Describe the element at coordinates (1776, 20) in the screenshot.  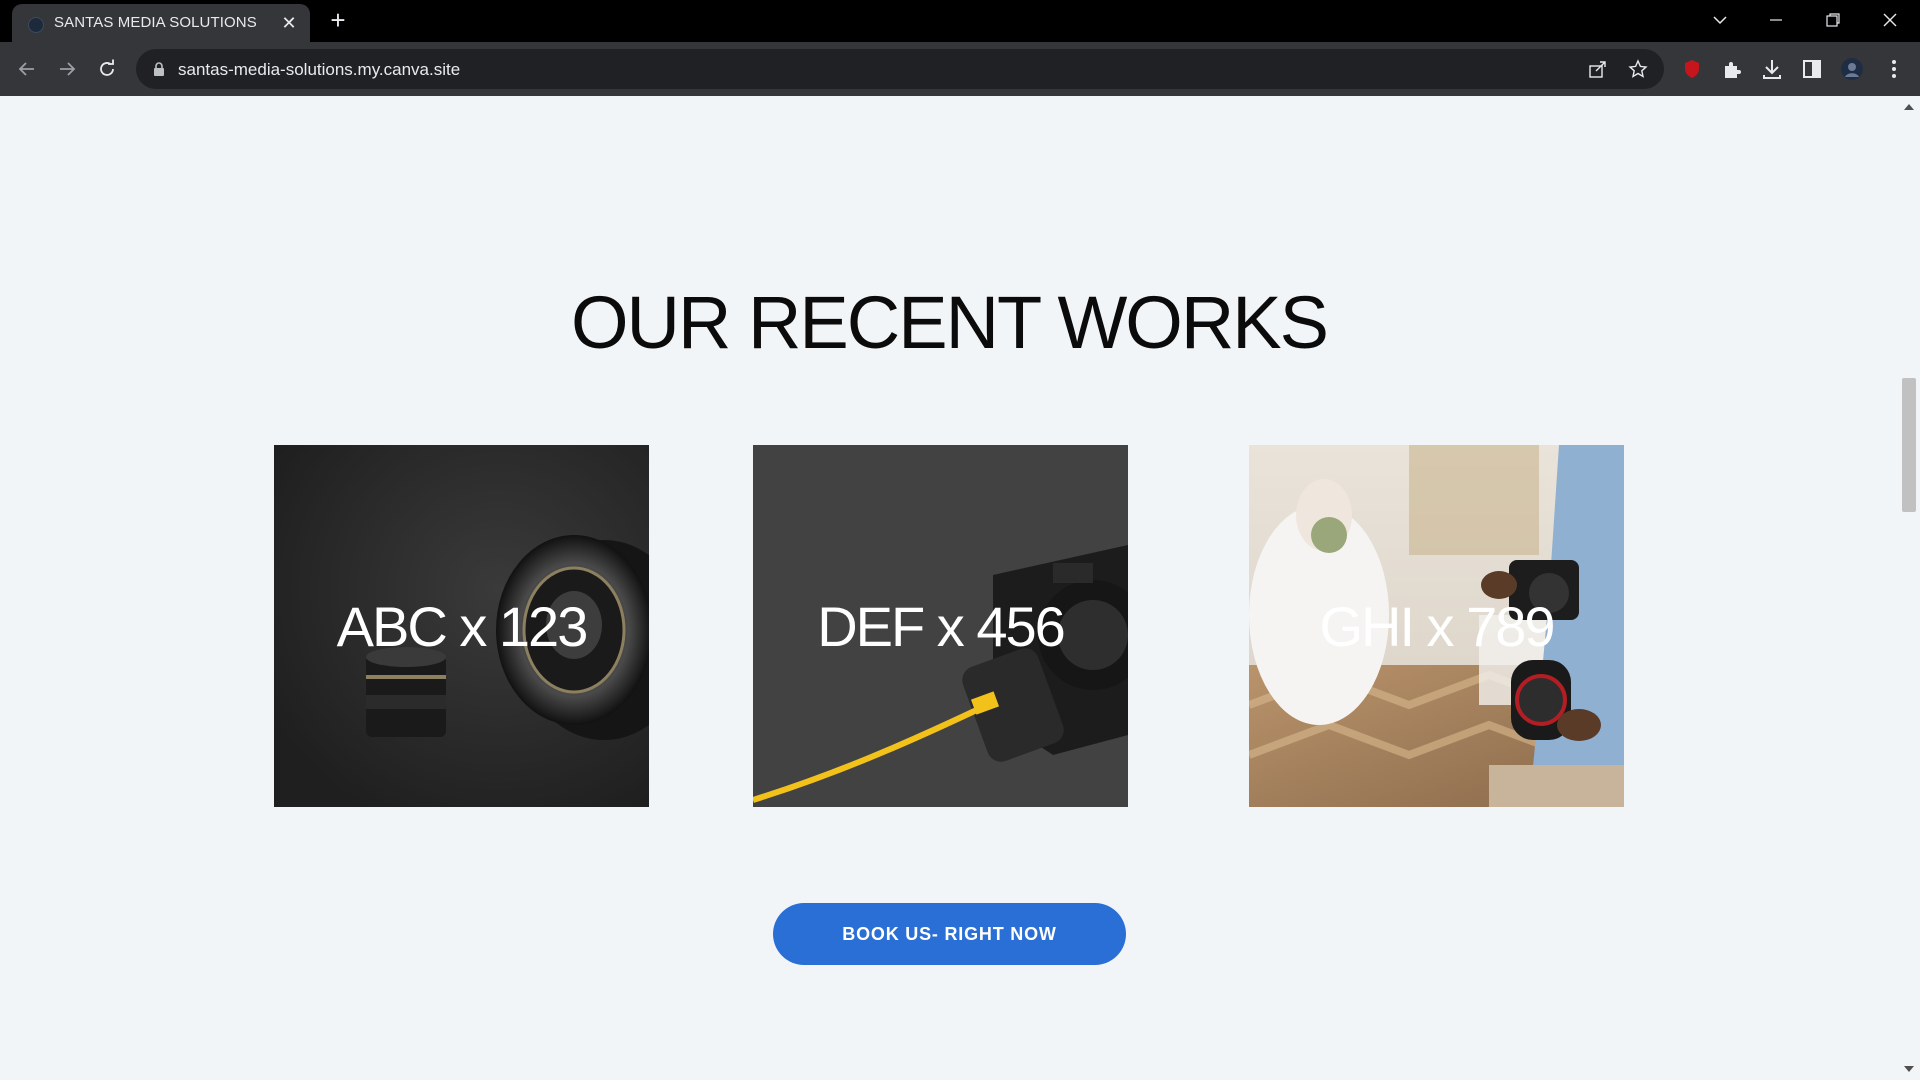
I see `minimize-window-icon` at that location.